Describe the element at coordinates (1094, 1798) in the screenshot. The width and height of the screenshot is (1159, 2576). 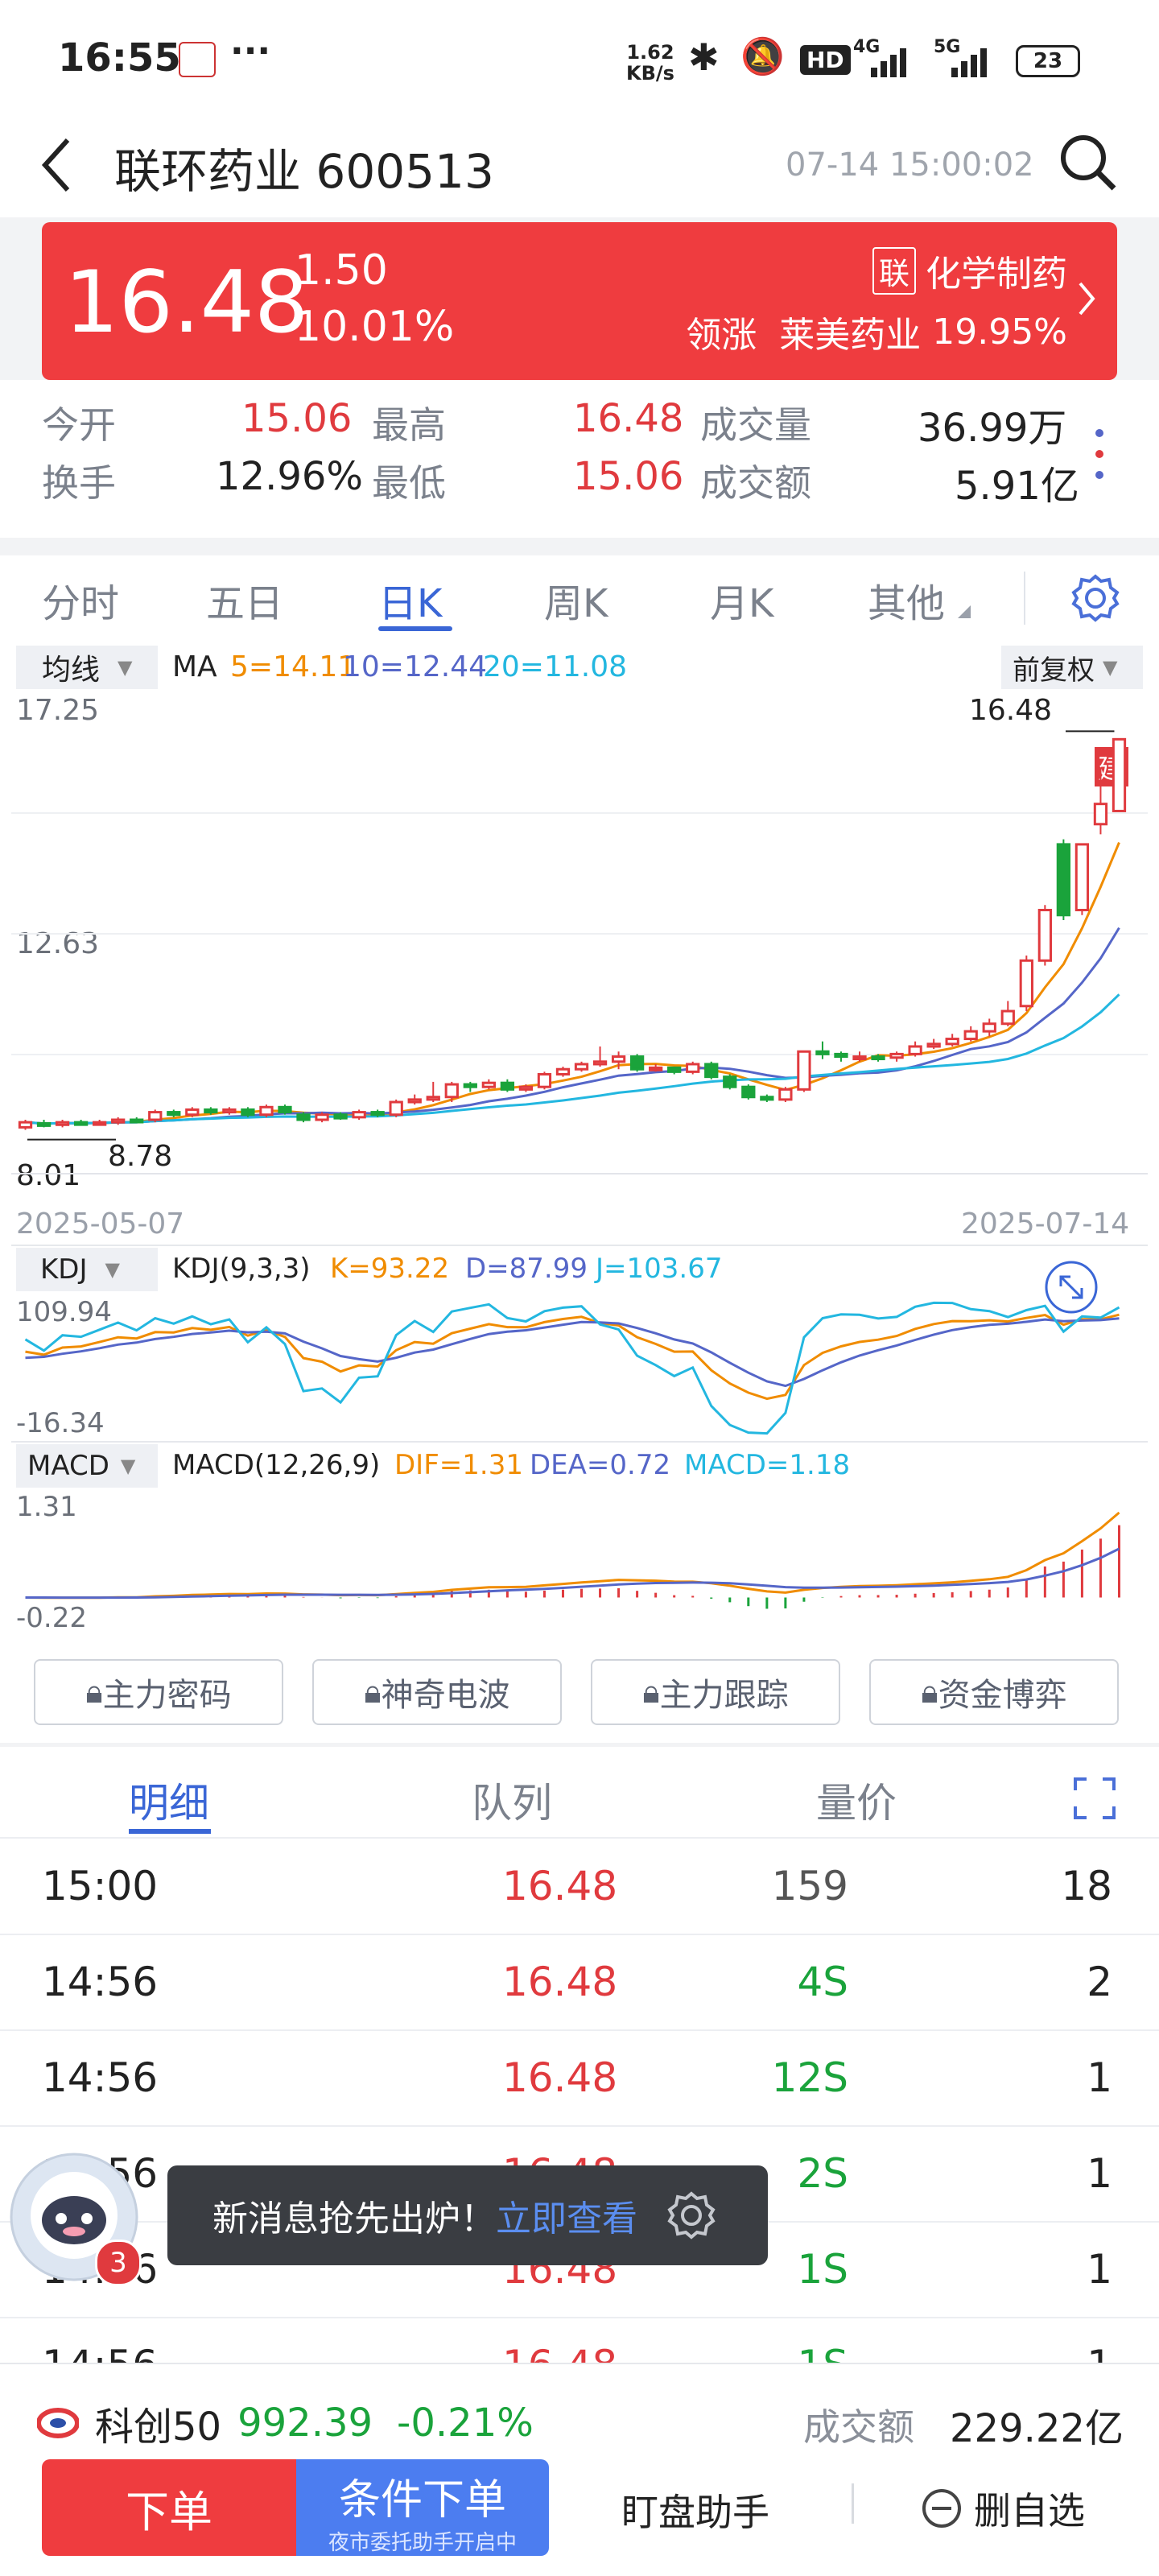
I see `fullscreen-icon` at that location.